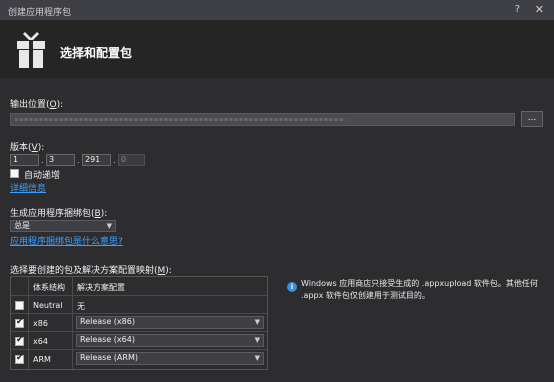 This screenshot has height=382, width=554. Describe the element at coordinates (66, 240) in the screenshot. I see `bundle-help-link: 应用程序捆绑包是什么意思?` at that location.